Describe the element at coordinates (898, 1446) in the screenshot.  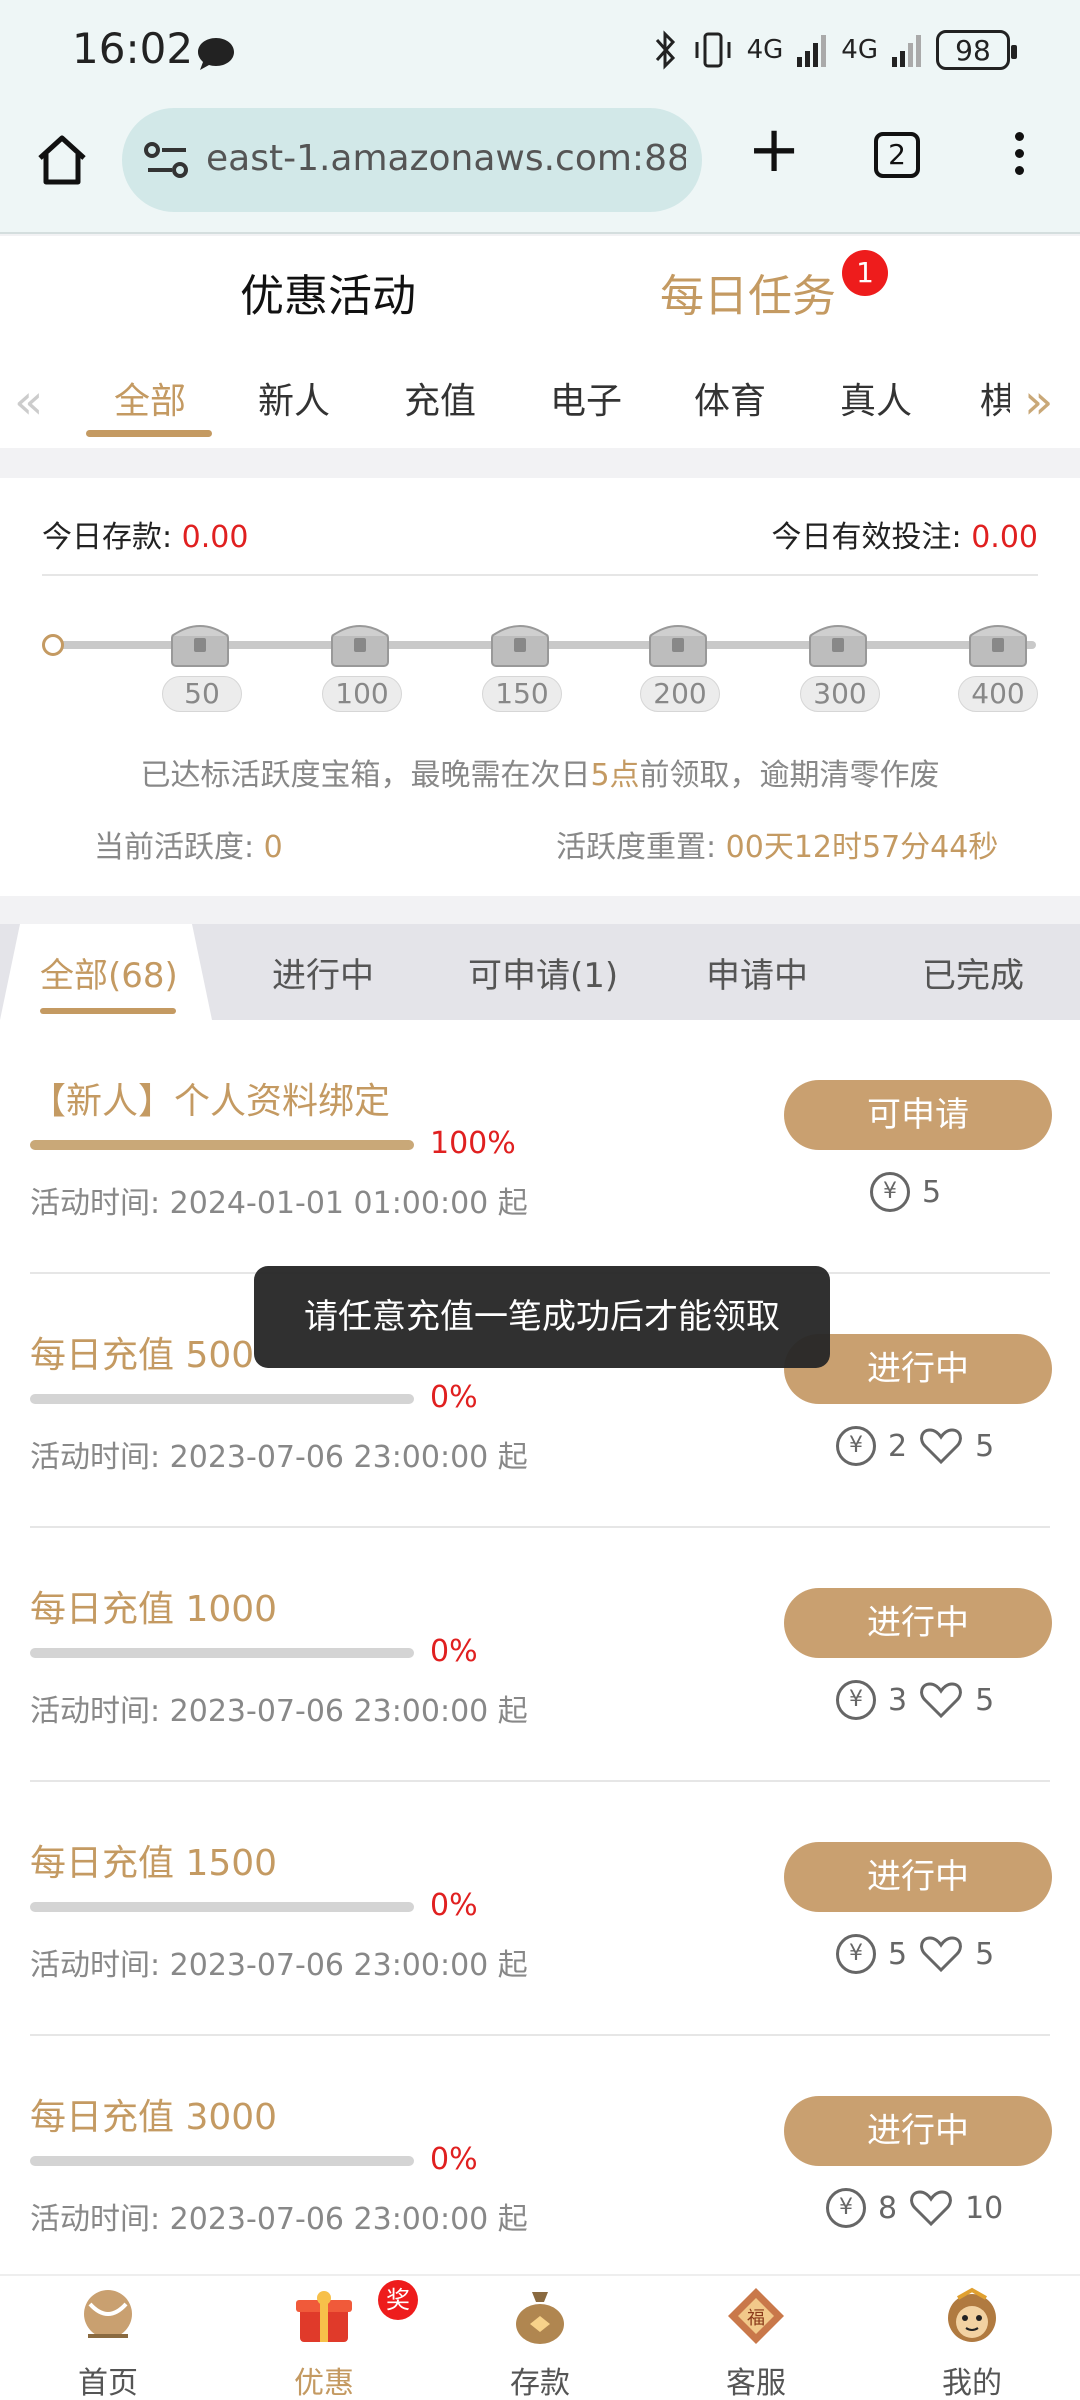
I see `coin-reward-value: 2` at that location.